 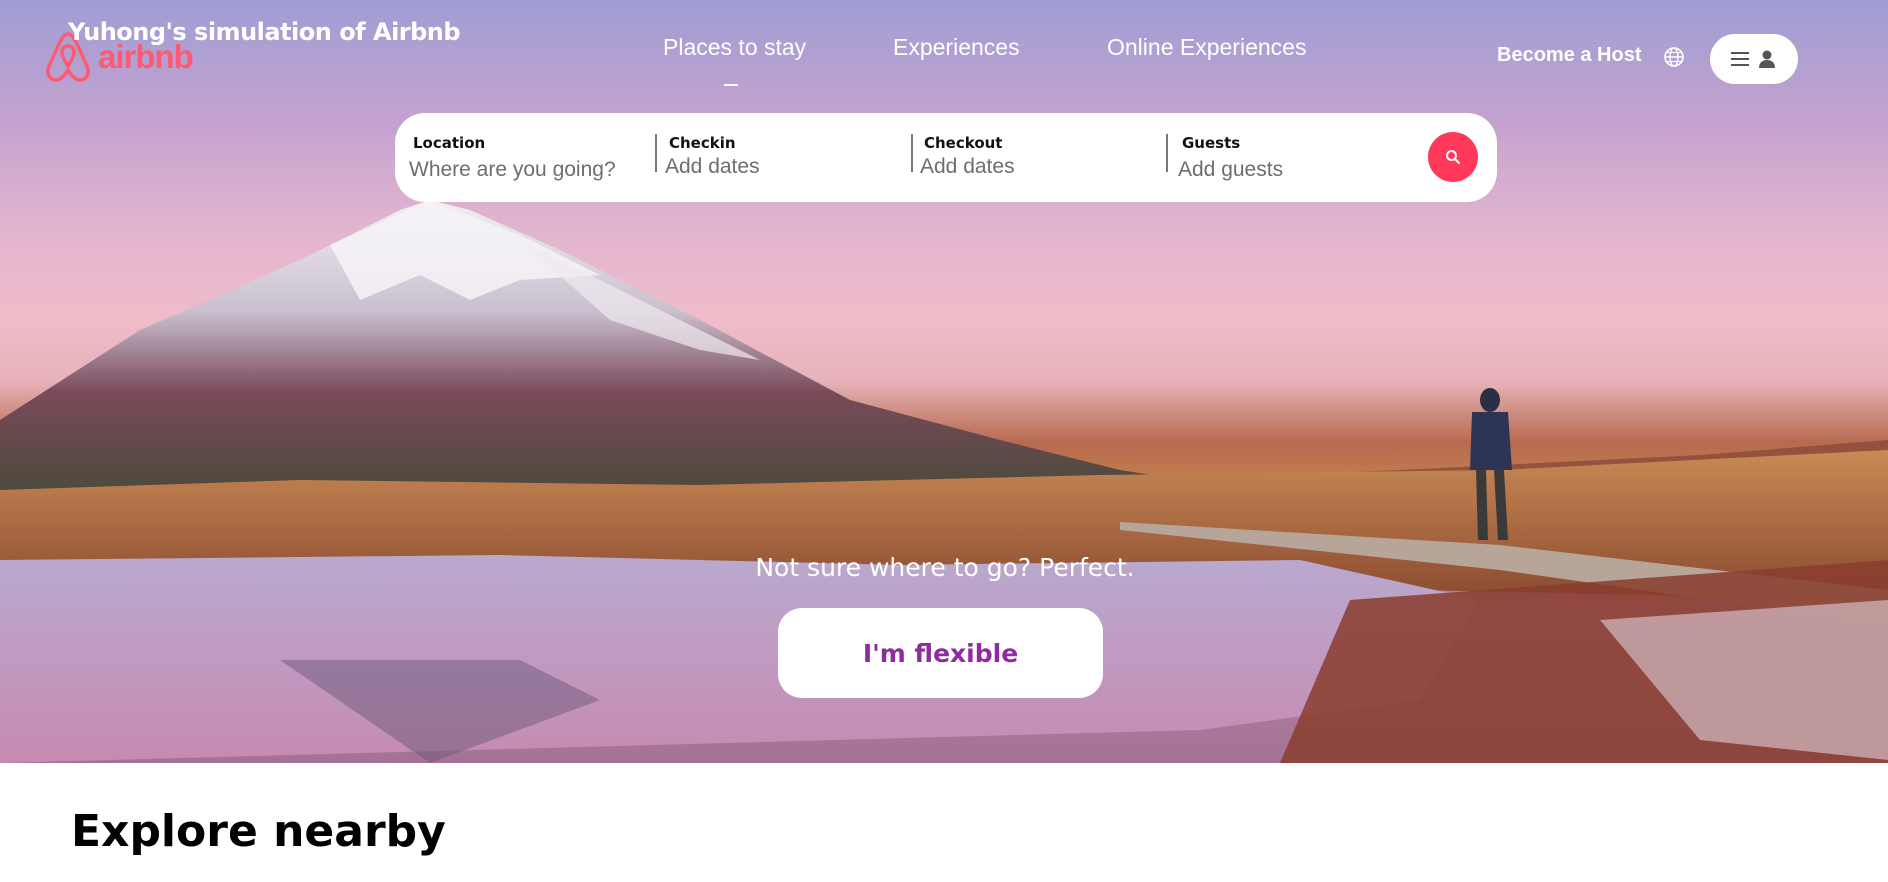 I want to click on search-bar: Location Checkin Checkout Guests, so click(x=946, y=157).